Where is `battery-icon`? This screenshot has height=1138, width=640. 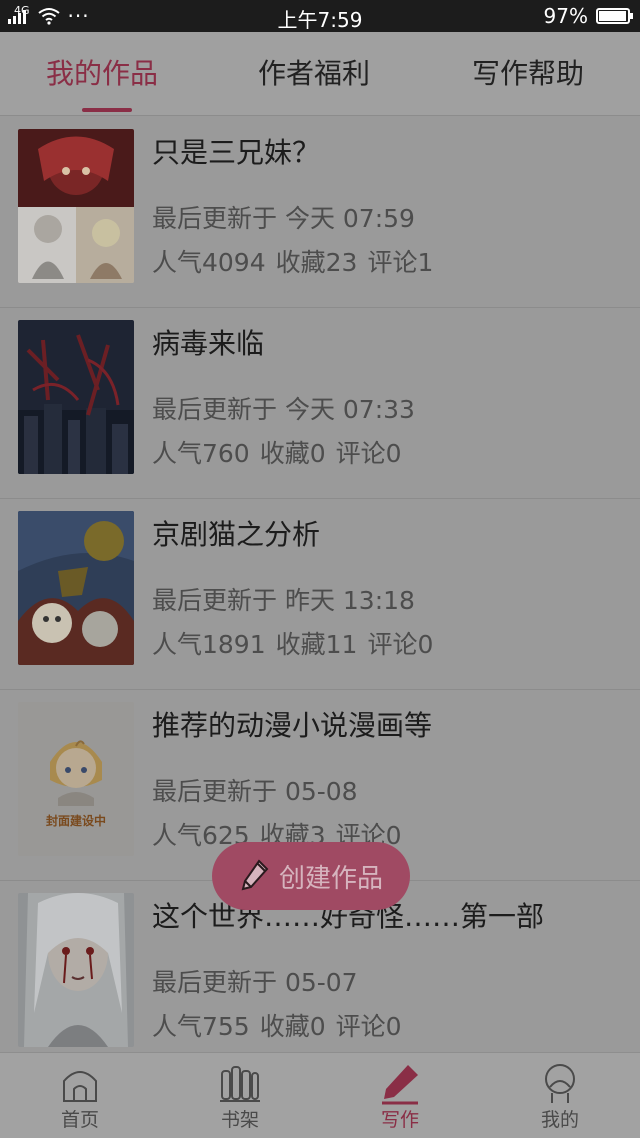 battery-icon is located at coordinates (614, 16).